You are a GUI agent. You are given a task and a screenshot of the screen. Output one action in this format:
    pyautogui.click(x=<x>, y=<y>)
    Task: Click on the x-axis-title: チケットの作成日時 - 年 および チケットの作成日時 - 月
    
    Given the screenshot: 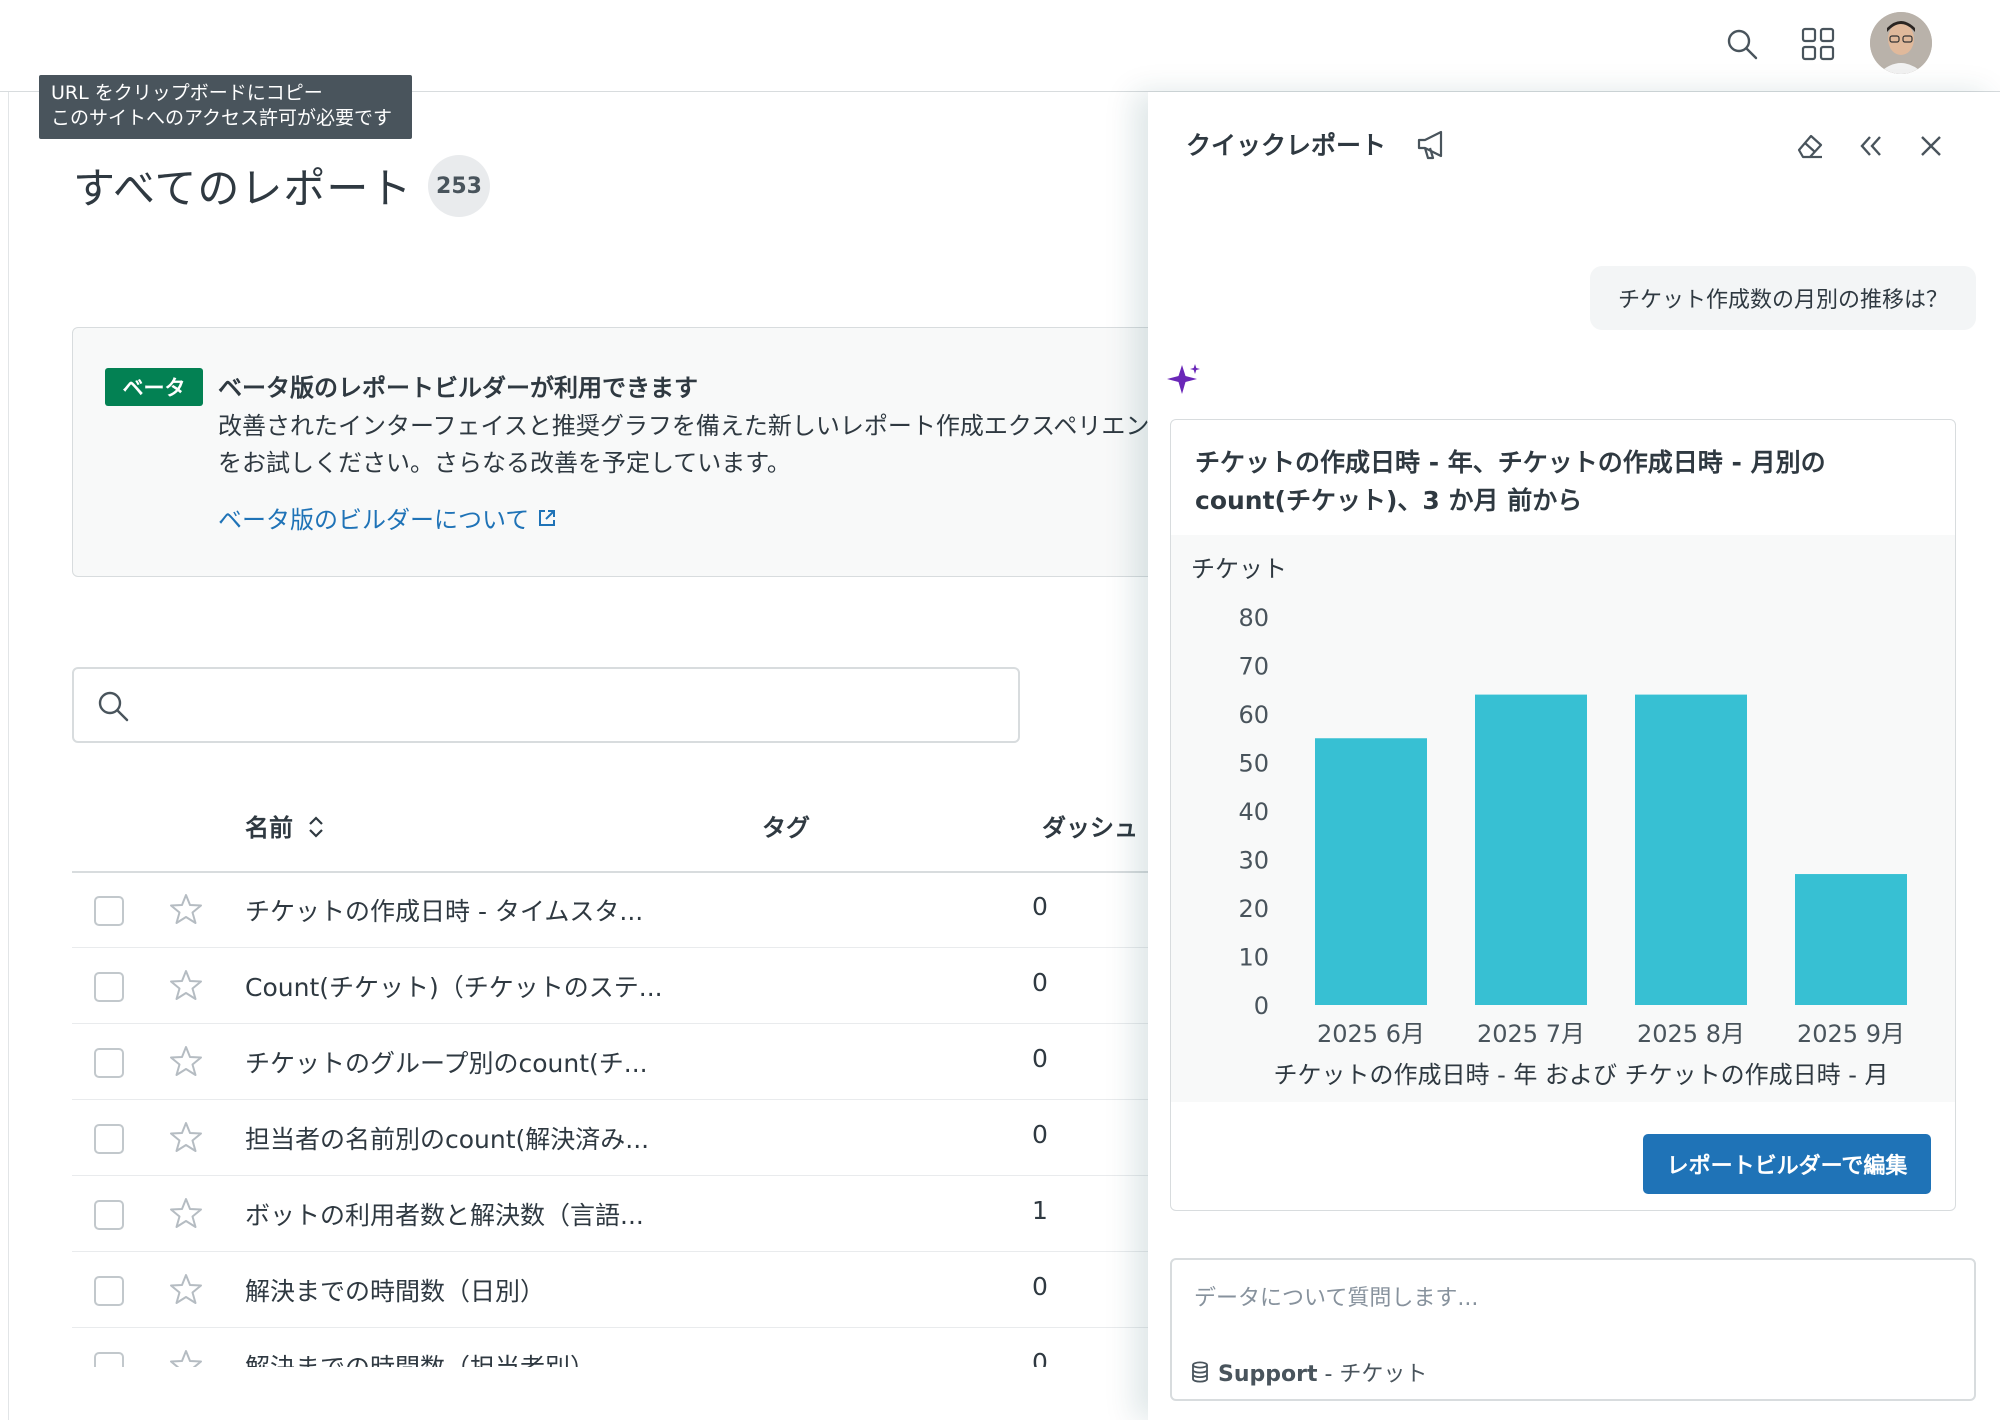 What is the action you would take?
    pyautogui.click(x=1580, y=1075)
    